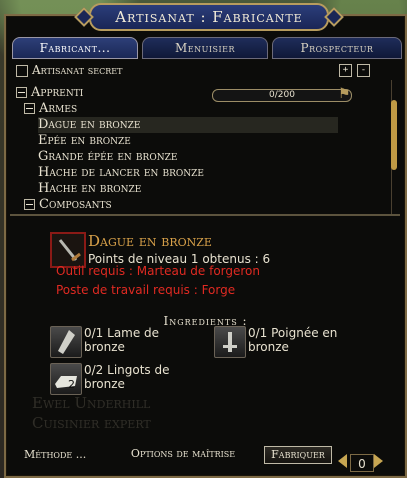 The width and height of the screenshot is (407, 478). I want to click on secret-checkbox, so click(22, 70).